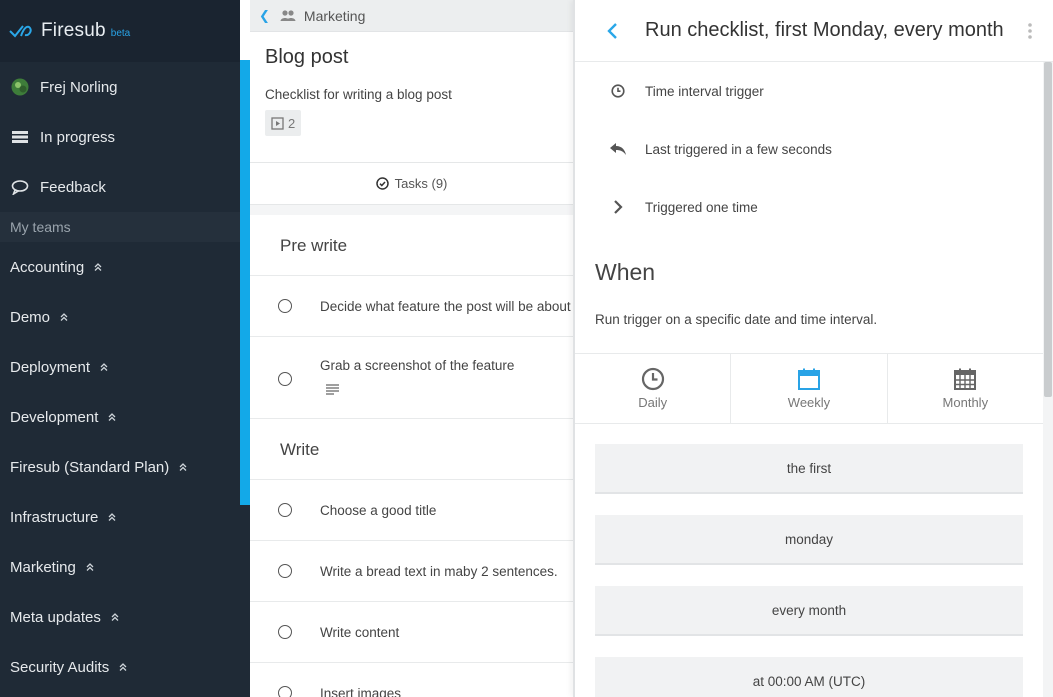 The height and width of the screenshot is (697, 1053). I want to click on sidebar-team-infrastructure: Infrastructure, so click(120, 517).